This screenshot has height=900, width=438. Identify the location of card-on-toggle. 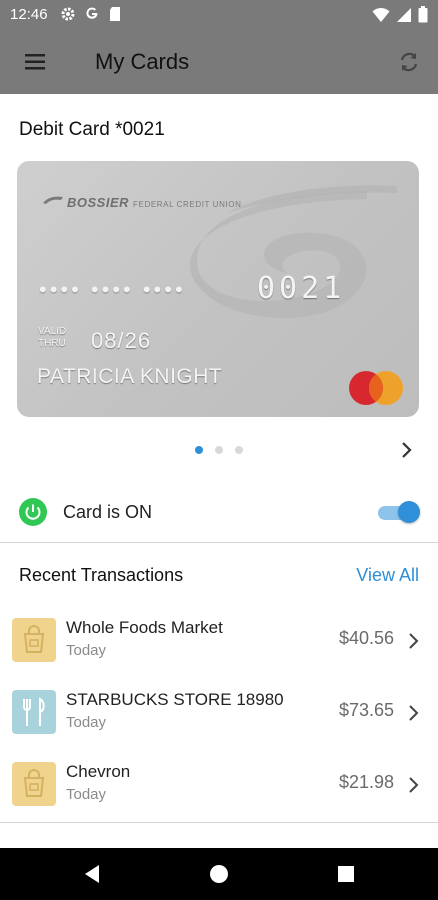
(398, 512).